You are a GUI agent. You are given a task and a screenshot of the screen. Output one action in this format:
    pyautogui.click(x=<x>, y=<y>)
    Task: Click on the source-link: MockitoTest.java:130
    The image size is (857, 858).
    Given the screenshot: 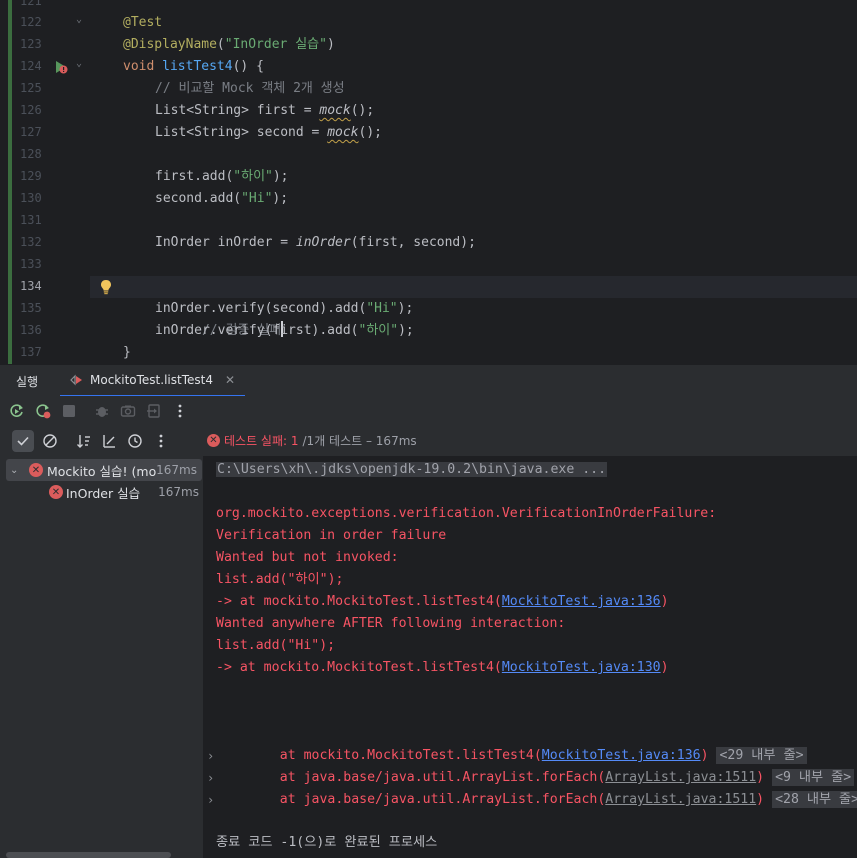 What is the action you would take?
    pyautogui.click(x=581, y=667)
    